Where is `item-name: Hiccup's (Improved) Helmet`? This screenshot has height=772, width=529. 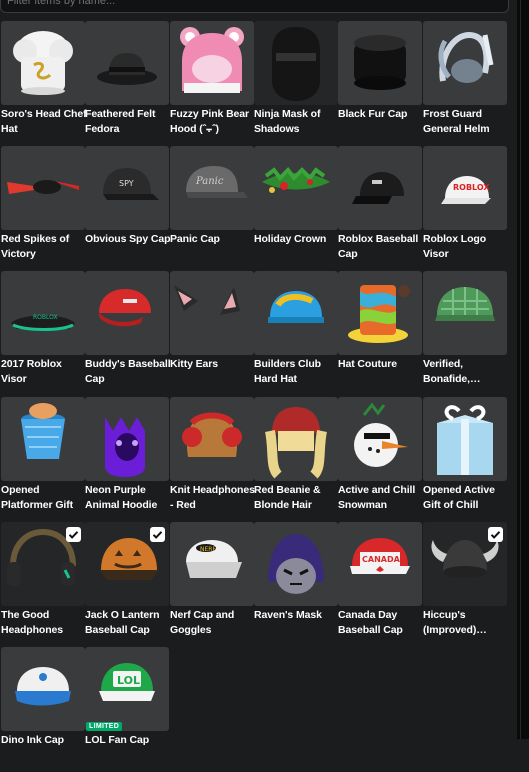 item-name: Hiccup's (Improved) Helmet is located at coordinates (450, 622).